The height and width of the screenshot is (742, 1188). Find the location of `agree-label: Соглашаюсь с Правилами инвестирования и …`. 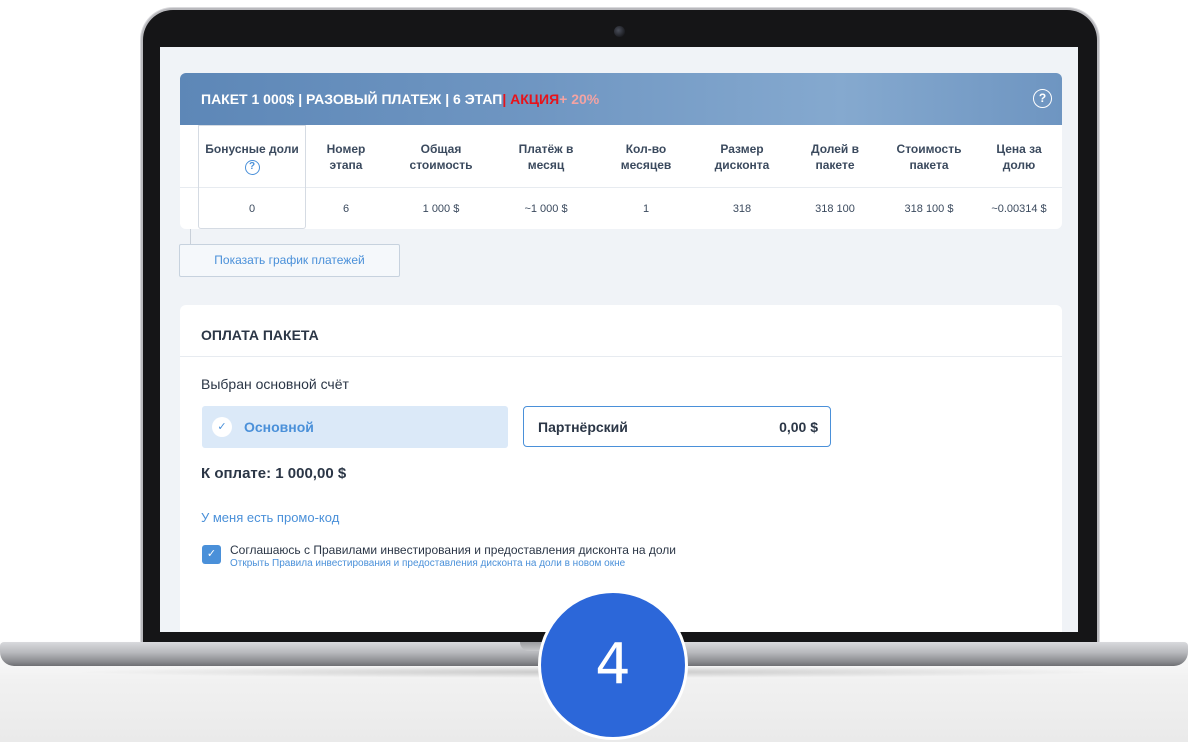

agree-label: Соглашаюсь с Правилами инвестирования и … is located at coordinates (453, 550).